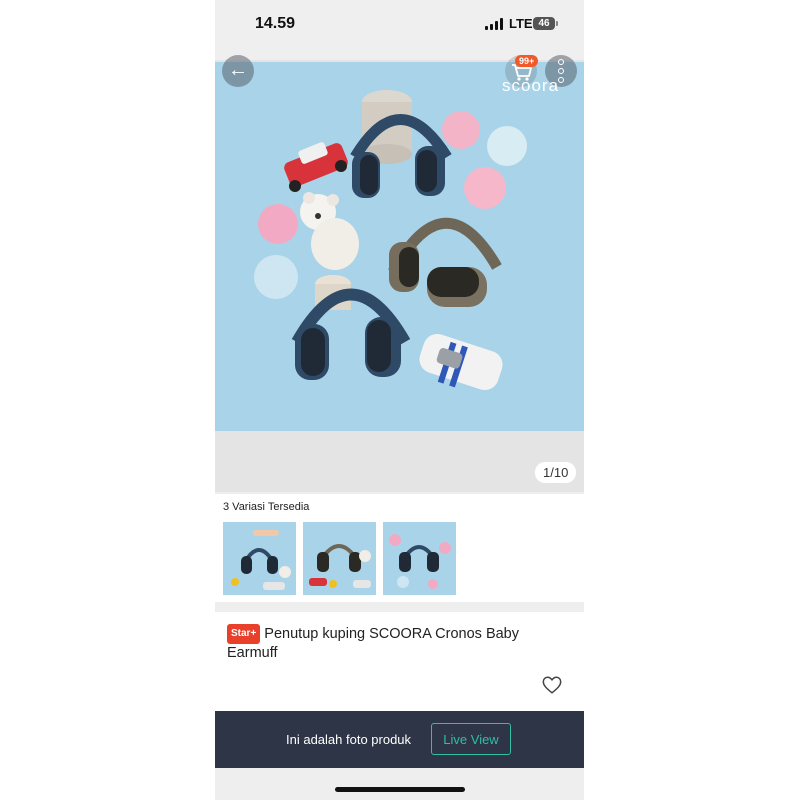  Describe the element at coordinates (552, 685) in the screenshot. I see `heart-icon` at that location.